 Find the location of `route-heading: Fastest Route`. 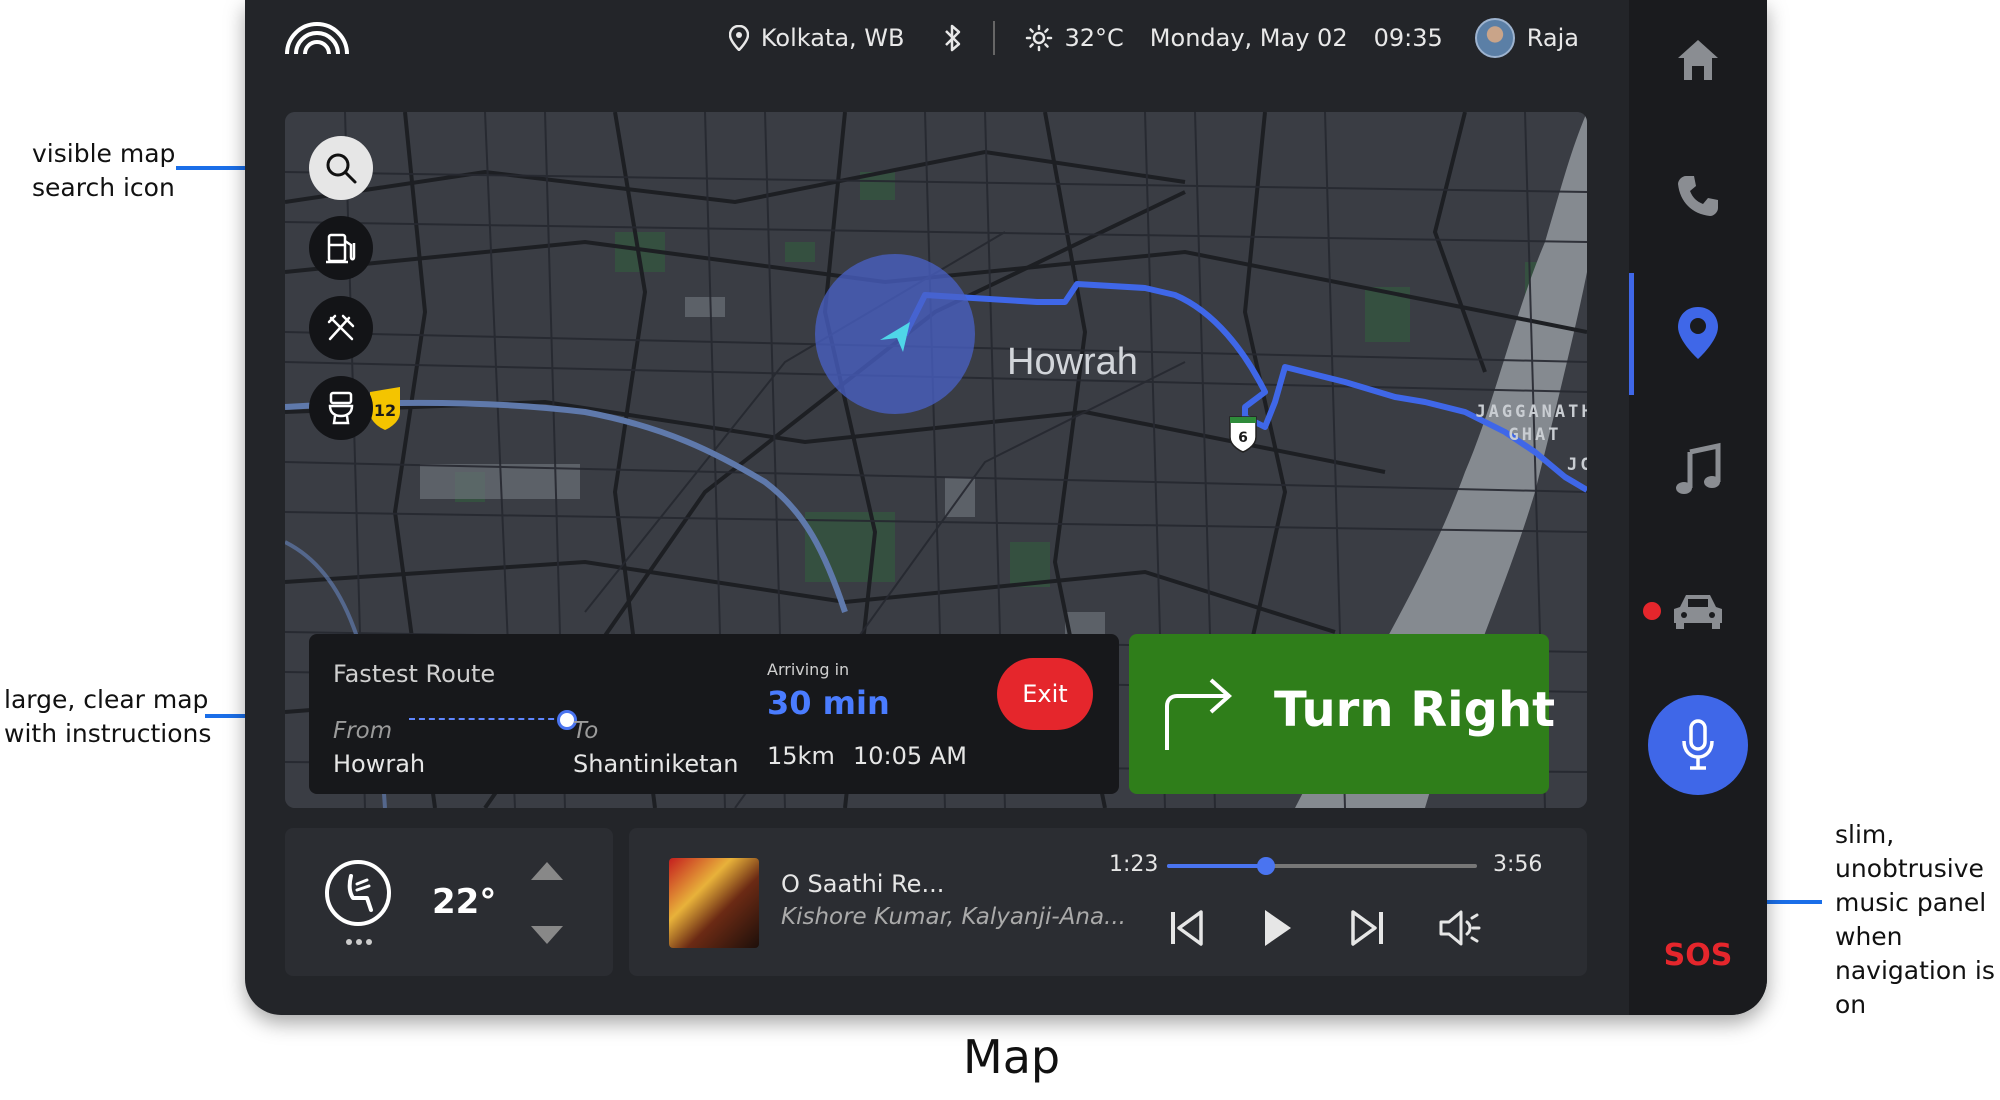

route-heading: Fastest Route is located at coordinates (414, 674).